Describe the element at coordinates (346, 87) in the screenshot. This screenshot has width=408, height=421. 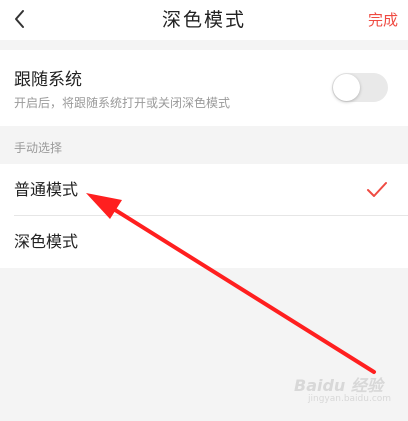
I see `toggle-knob` at that location.